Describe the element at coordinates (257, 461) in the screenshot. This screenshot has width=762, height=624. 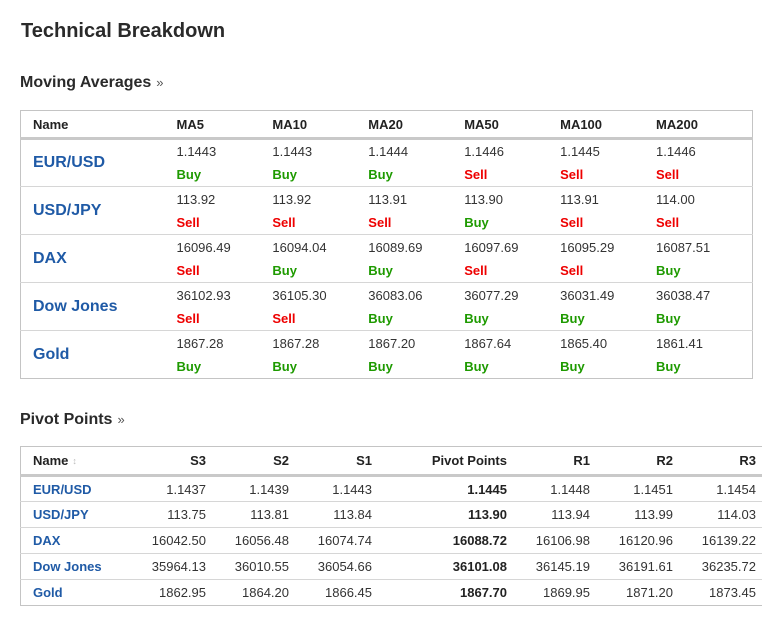
I see `column-header-s2: S2` at that location.